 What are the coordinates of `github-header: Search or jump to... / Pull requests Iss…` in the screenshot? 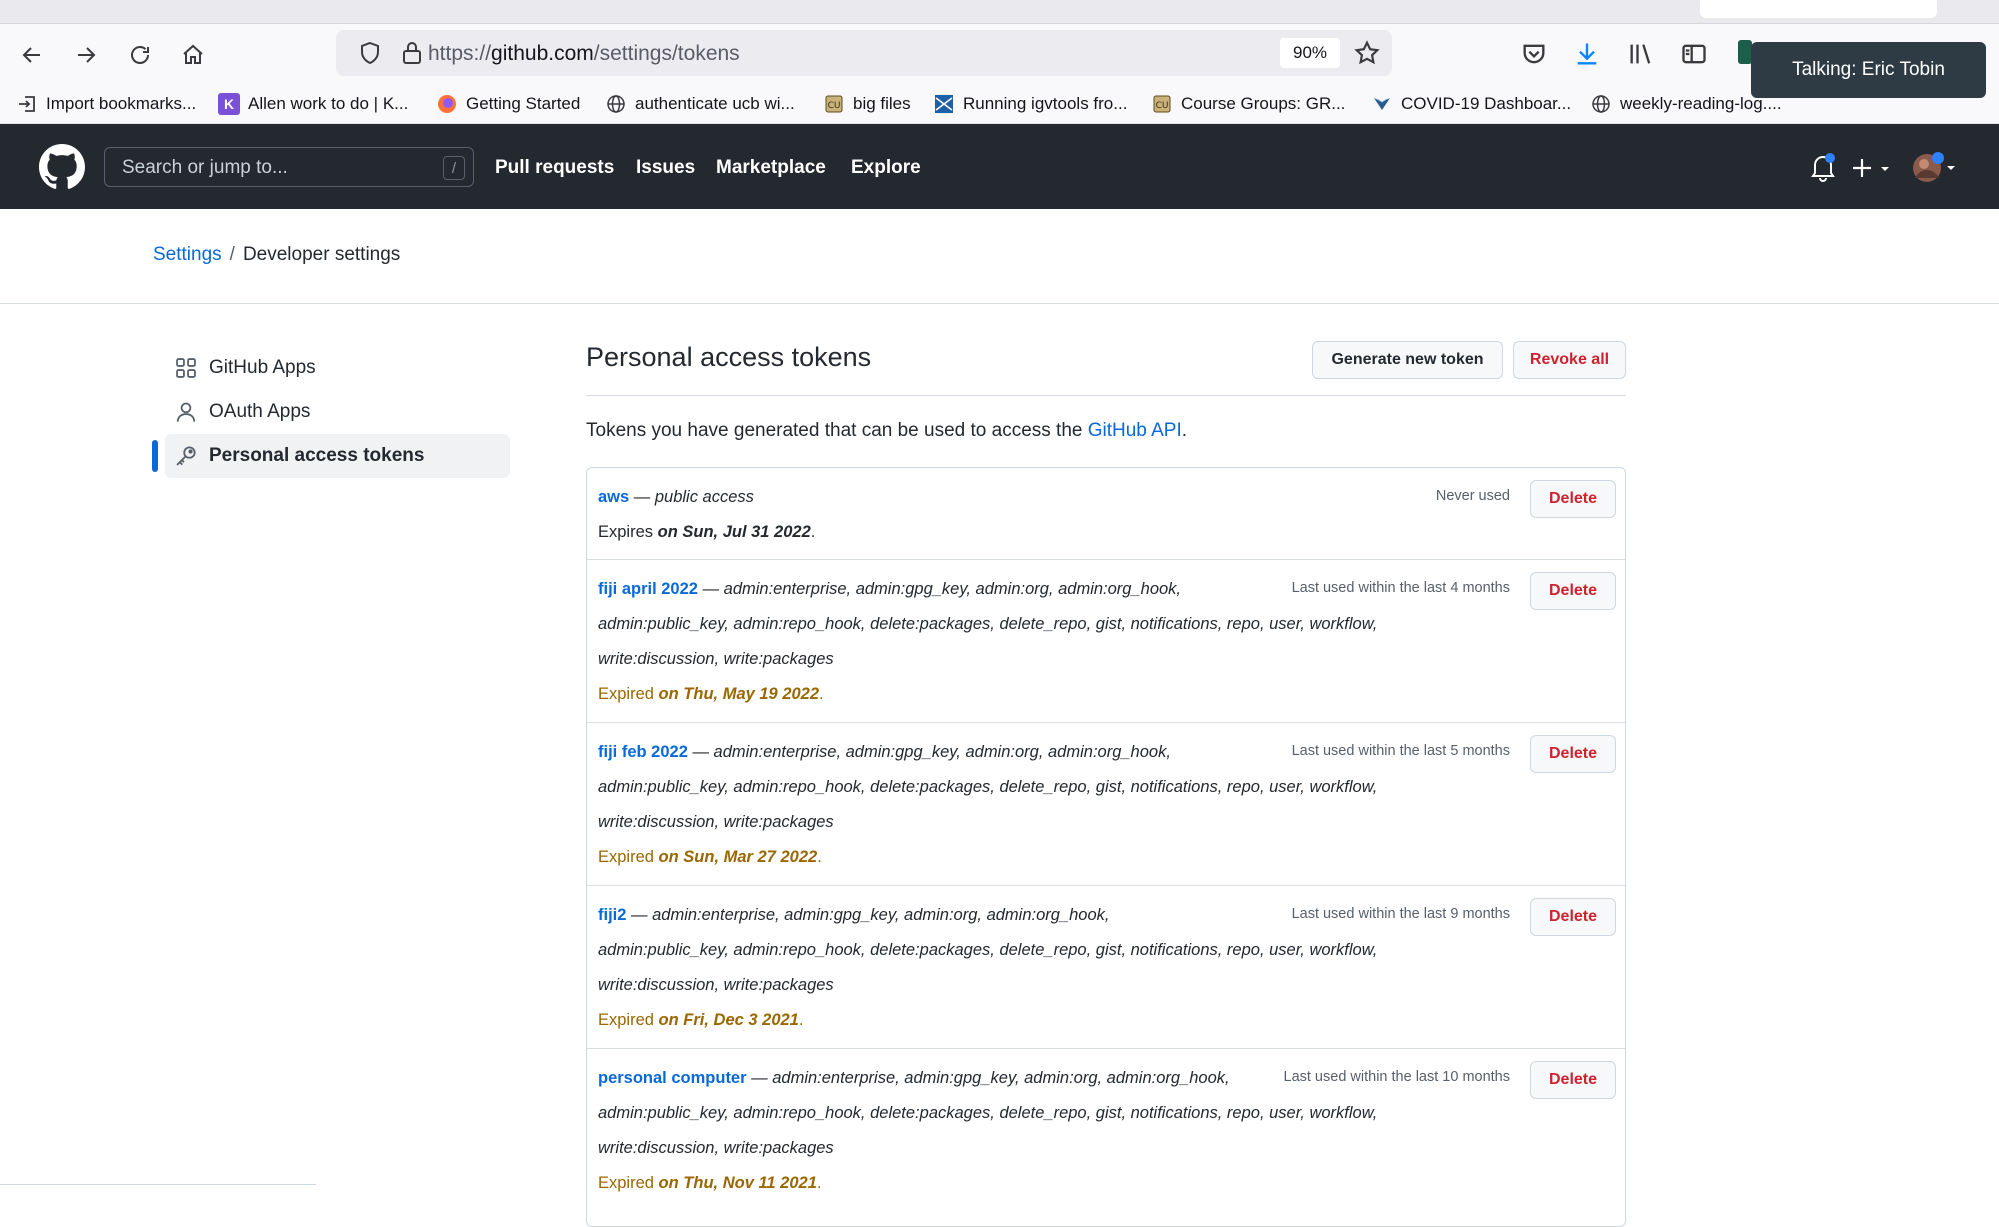 It's located at (999, 166).